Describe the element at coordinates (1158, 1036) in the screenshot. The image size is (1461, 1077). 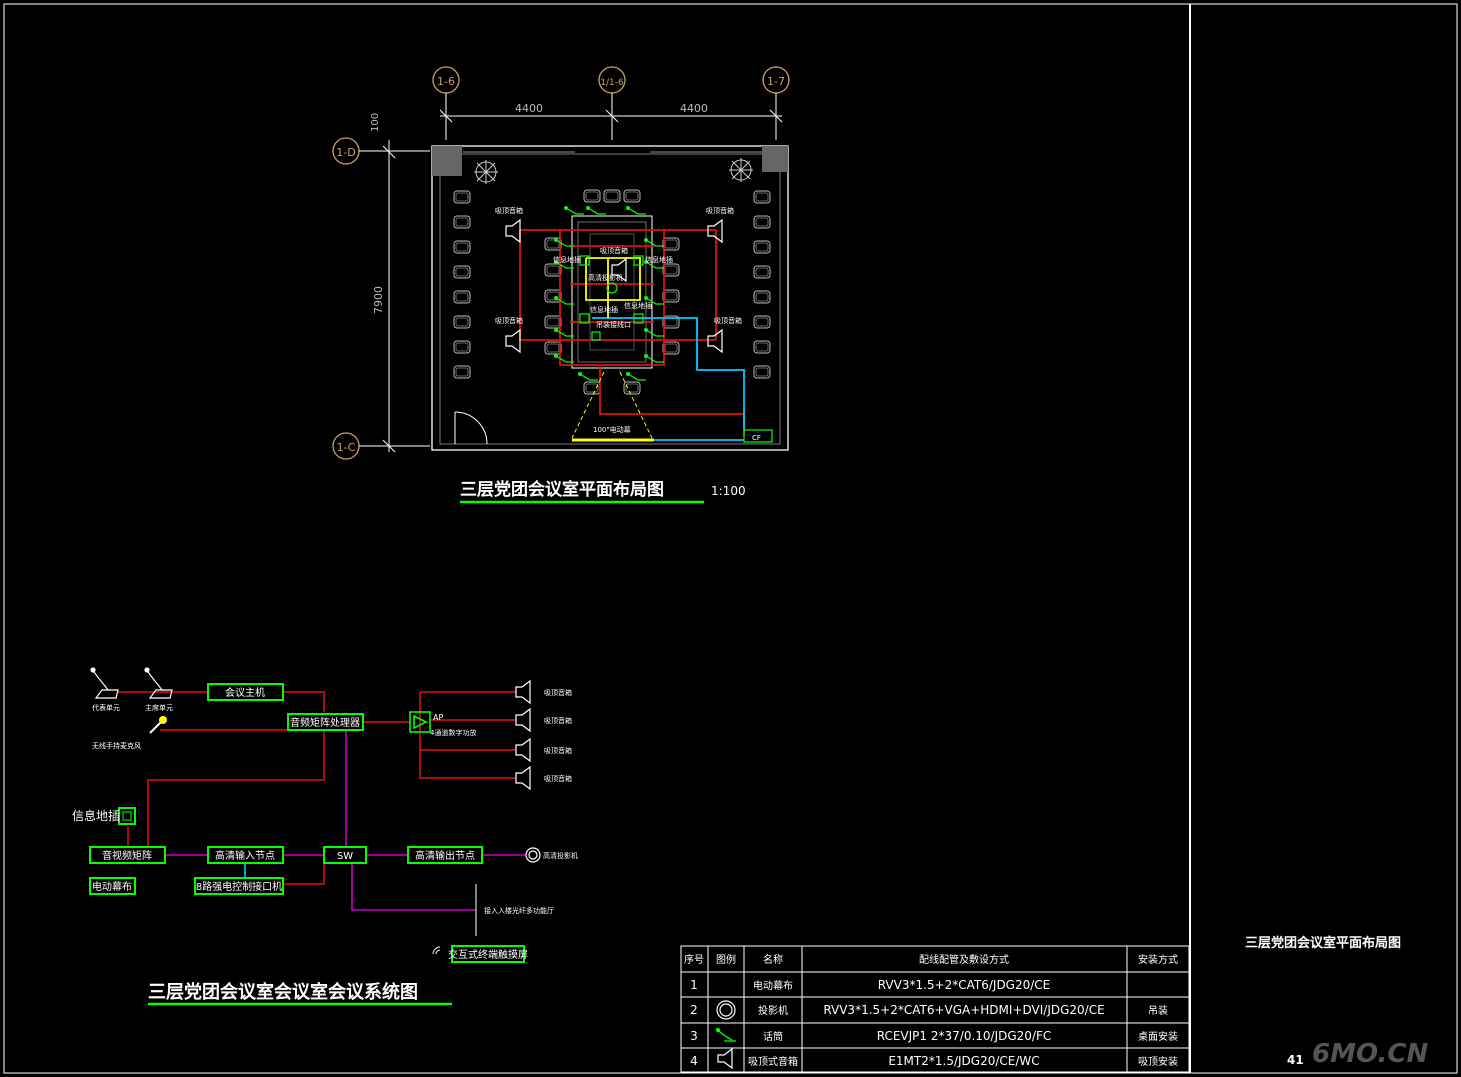
I see `legend-row-install: 桌面安装` at that location.